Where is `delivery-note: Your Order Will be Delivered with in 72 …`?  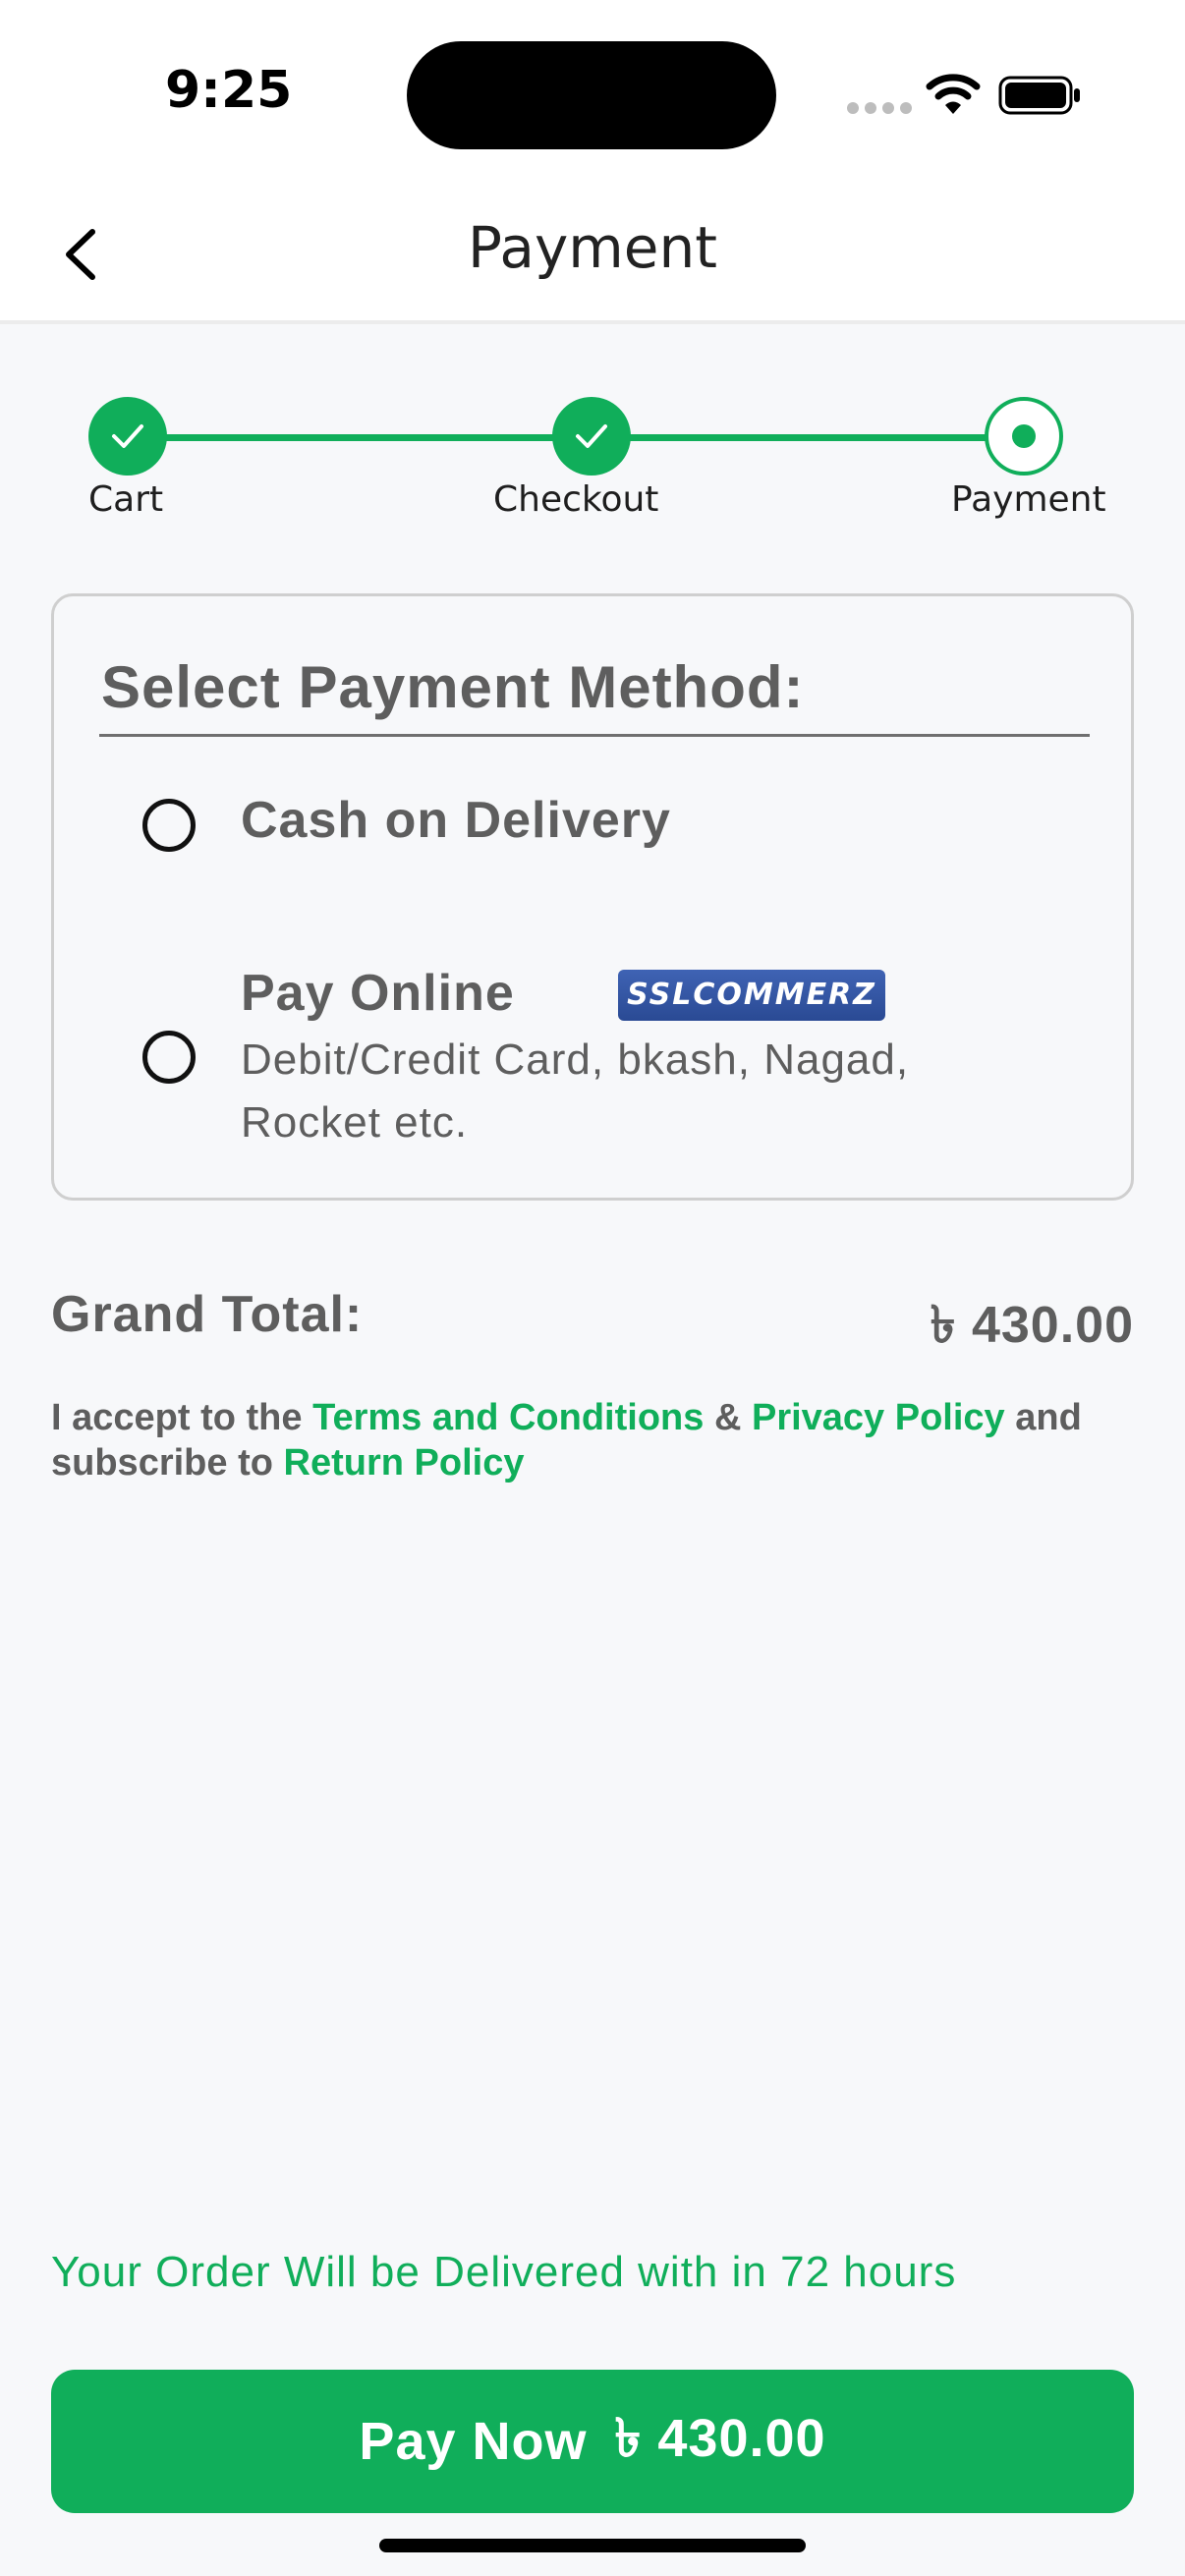
delivery-note: Your Order Will be Delivered with in 72 … is located at coordinates (504, 2272).